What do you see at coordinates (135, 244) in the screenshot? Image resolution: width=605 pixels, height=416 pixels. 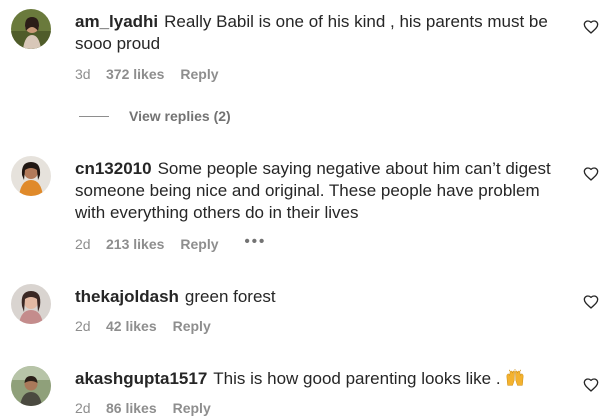 I see `comment-likes: 213 likes` at bounding box center [135, 244].